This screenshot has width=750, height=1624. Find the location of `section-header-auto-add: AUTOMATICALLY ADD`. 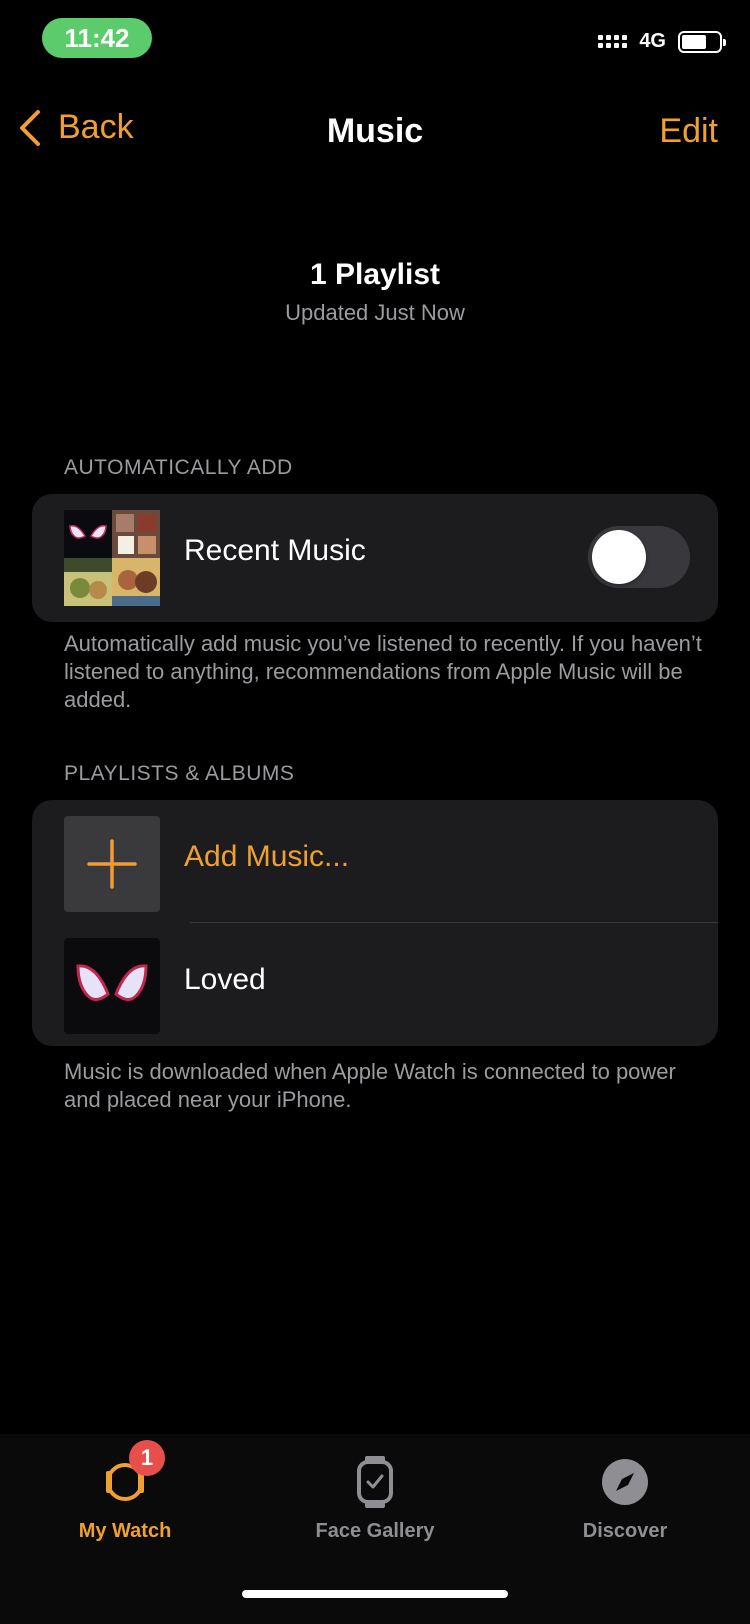

section-header-auto-add: AUTOMATICALLY ADD is located at coordinates (178, 467).